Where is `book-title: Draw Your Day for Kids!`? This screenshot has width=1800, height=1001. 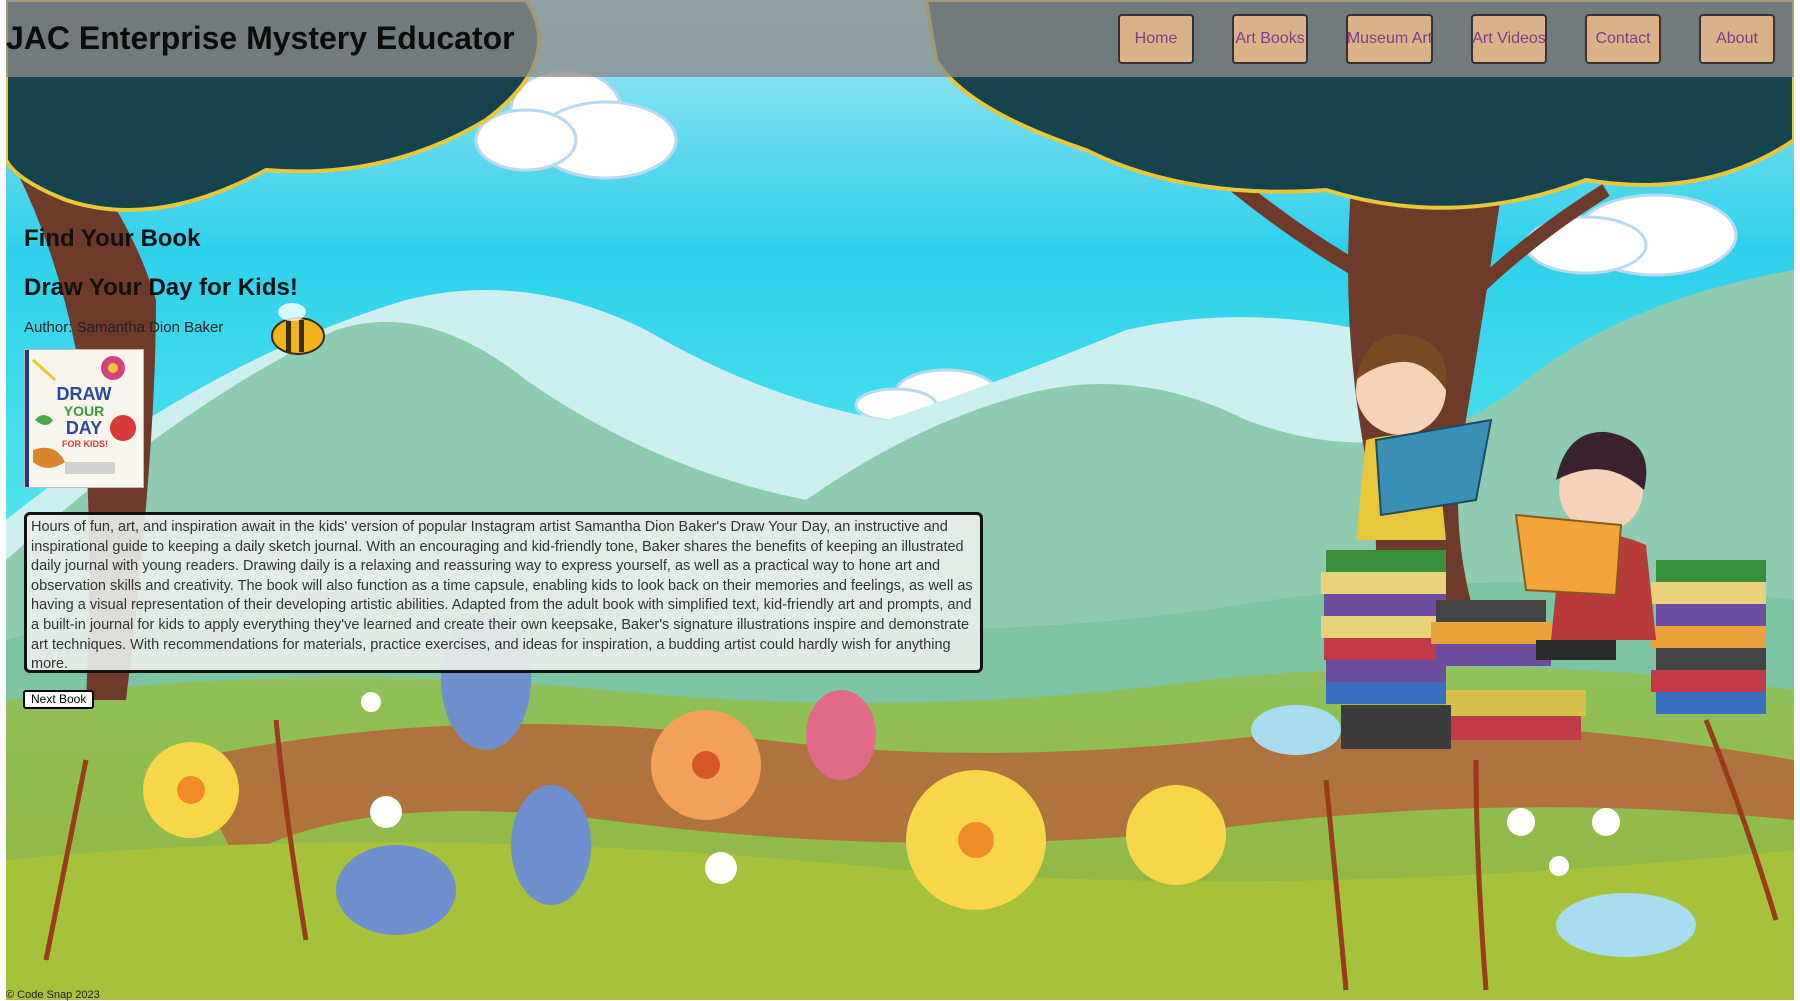
book-title: Draw Your Day for Kids! is located at coordinates (161, 287).